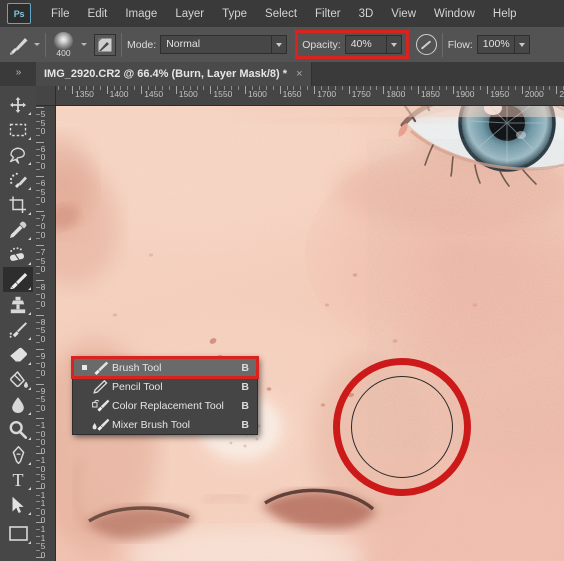 The height and width of the screenshot is (561, 564). What do you see at coordinates (321, 44) in the screenshot?
I see `opacity-label: Opacity:` at bounding box center [321, 44].